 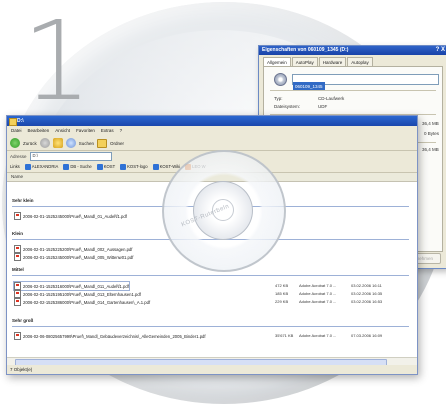 I want to click on dialog-title: Eigenschaften von 060109_1345 (D:), so click(x=305, y=50).